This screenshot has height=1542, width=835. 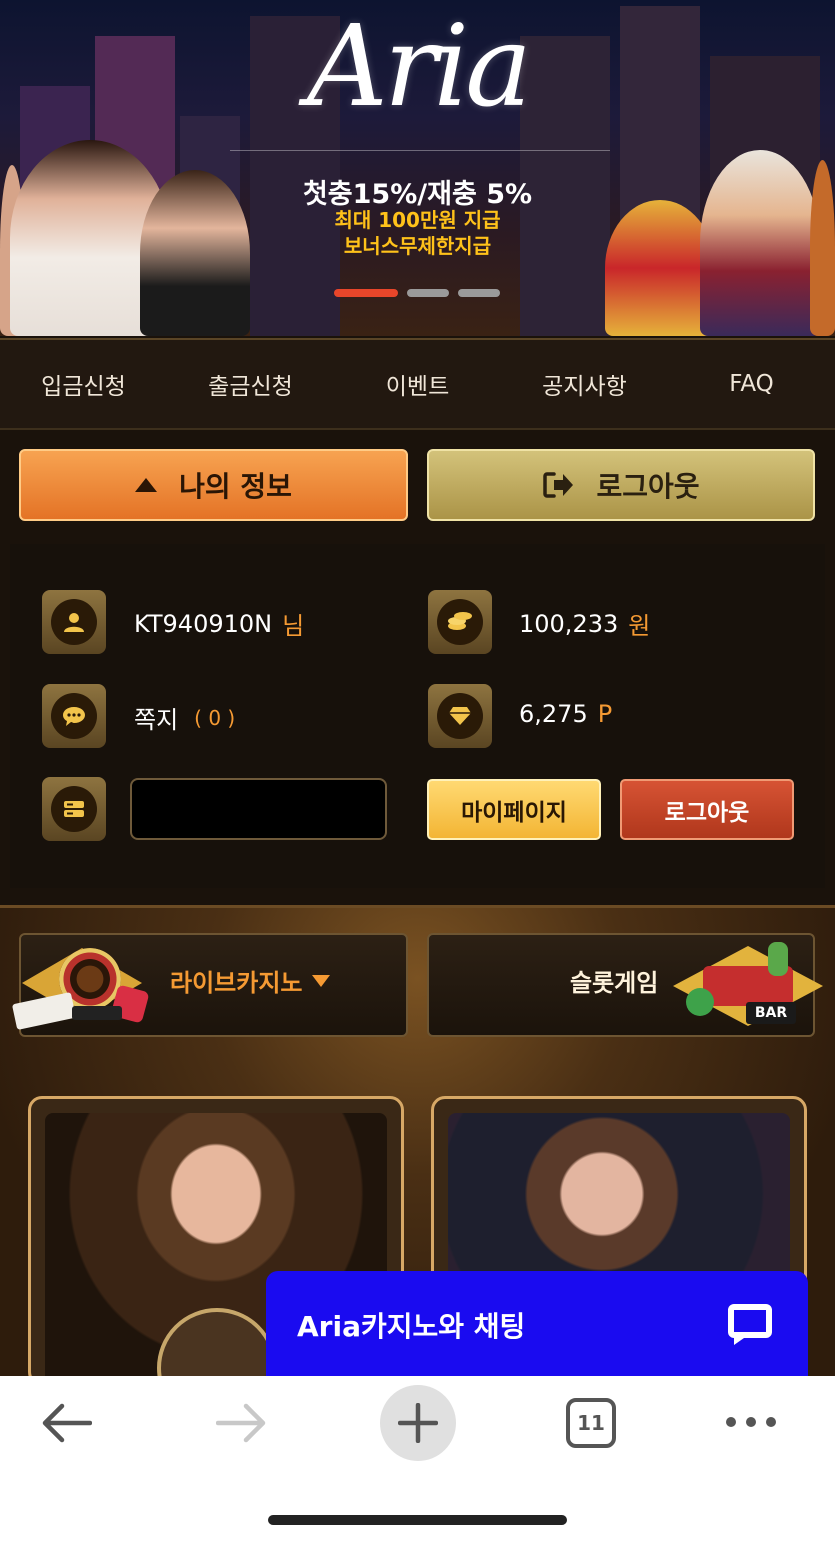 I want to click on plus-icon, so click(x=418, y=1423).